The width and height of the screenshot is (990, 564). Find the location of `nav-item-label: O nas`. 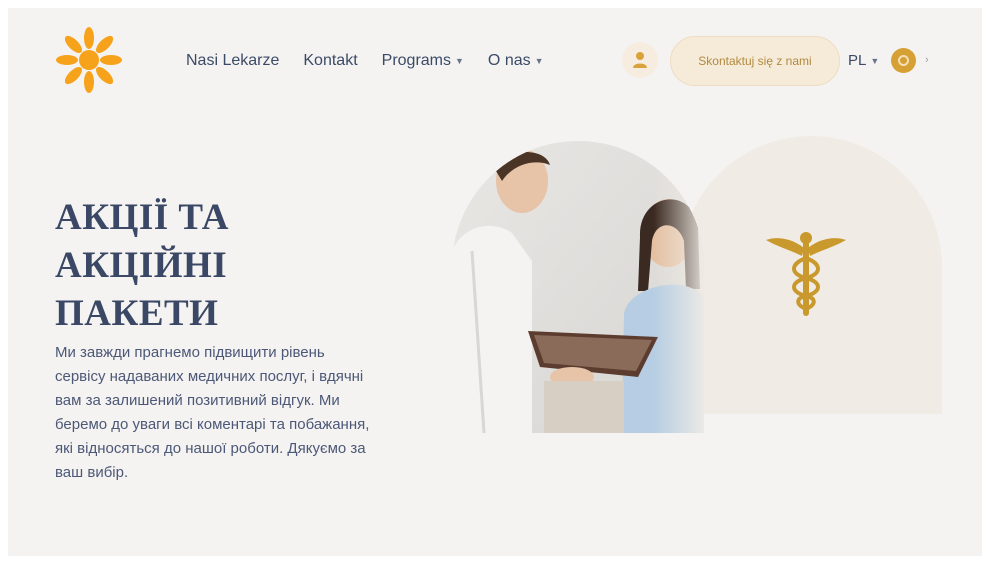

nav-item-label: O nas is located at coordinates (509, 60).